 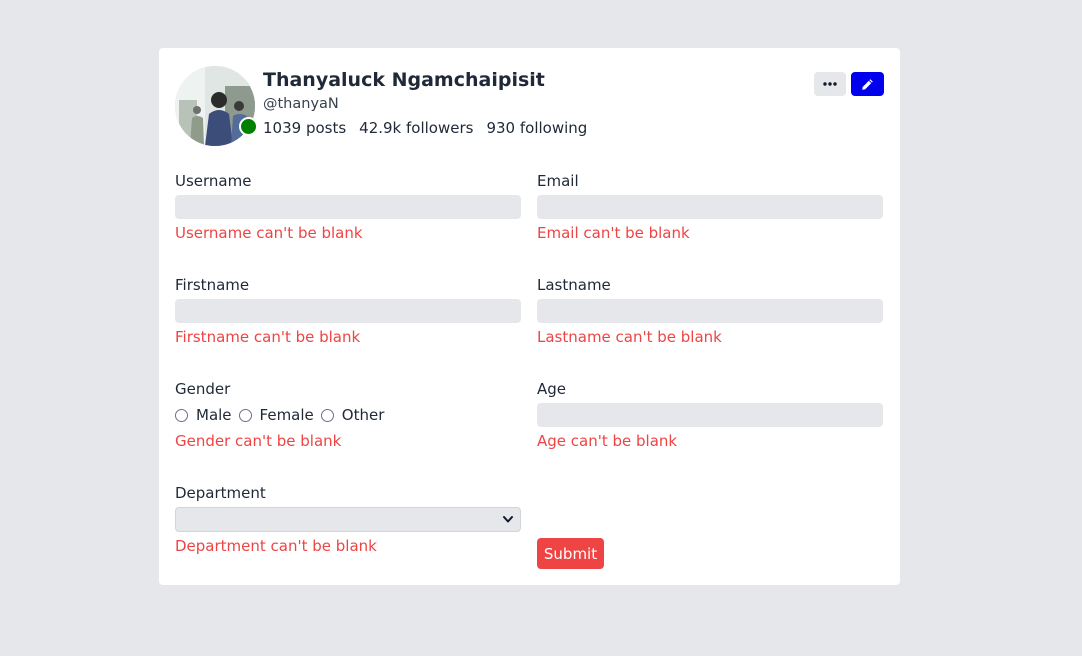 I want to click on gender-option-female: Female, so click(x=276, y=415).